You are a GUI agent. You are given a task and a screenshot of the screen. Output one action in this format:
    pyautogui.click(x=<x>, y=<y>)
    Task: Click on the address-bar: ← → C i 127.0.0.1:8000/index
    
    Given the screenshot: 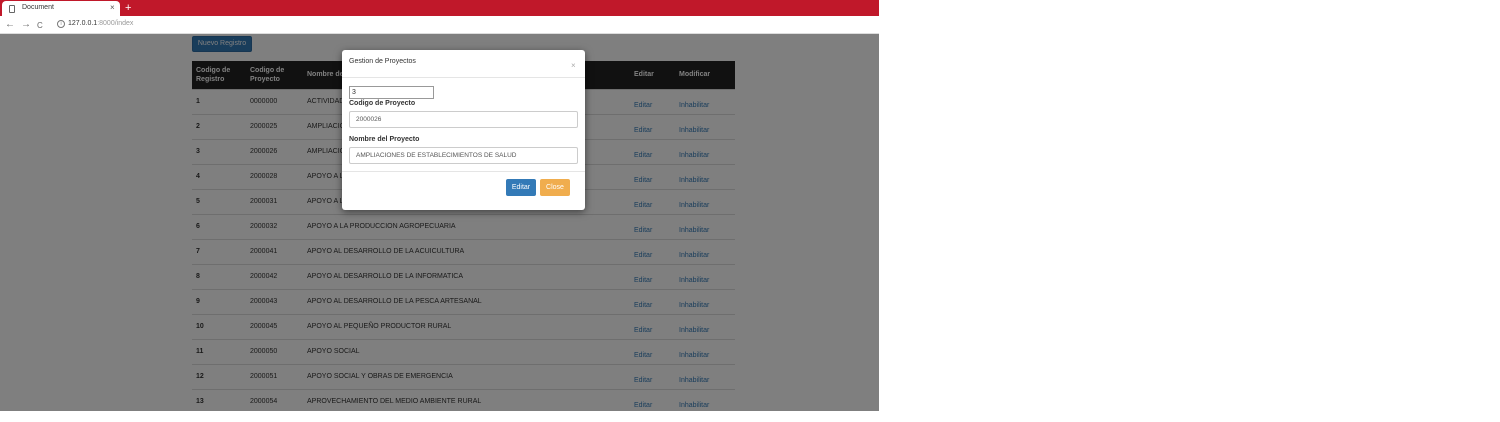 What is the action you would take?
    pyautogui.click(x=439, y=25)
    